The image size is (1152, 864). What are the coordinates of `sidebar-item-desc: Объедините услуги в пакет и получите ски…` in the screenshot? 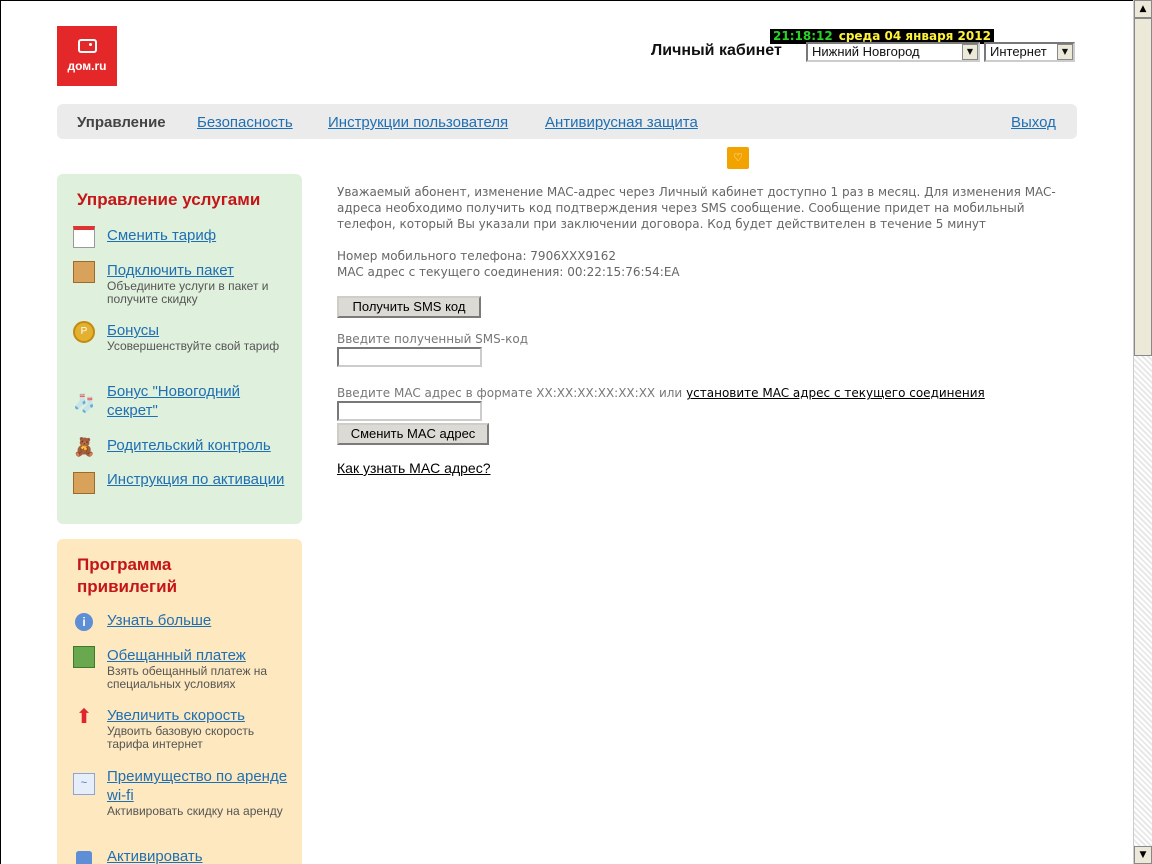 It's located at (188, 292).